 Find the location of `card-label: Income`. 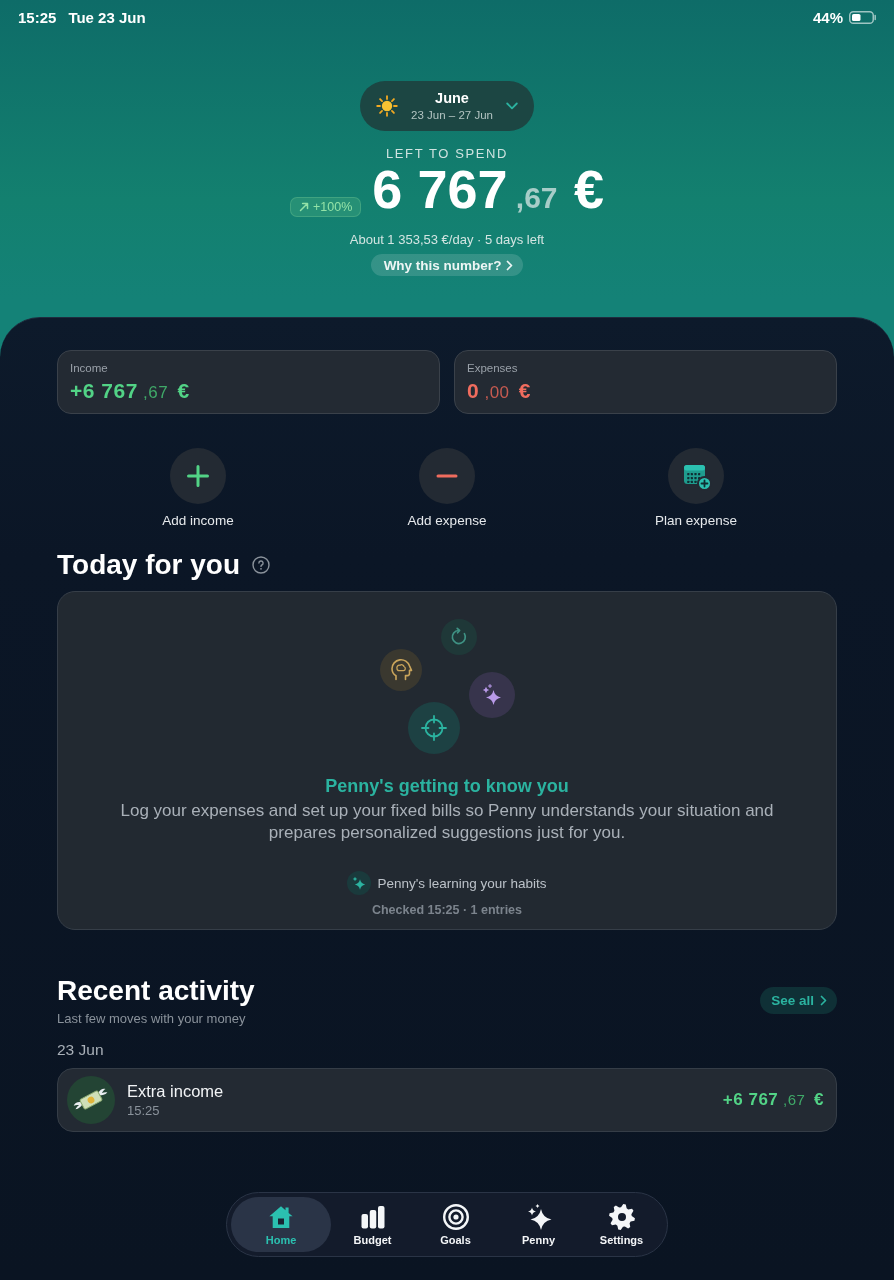

card-label: Income is located at coordinates (89, 368).